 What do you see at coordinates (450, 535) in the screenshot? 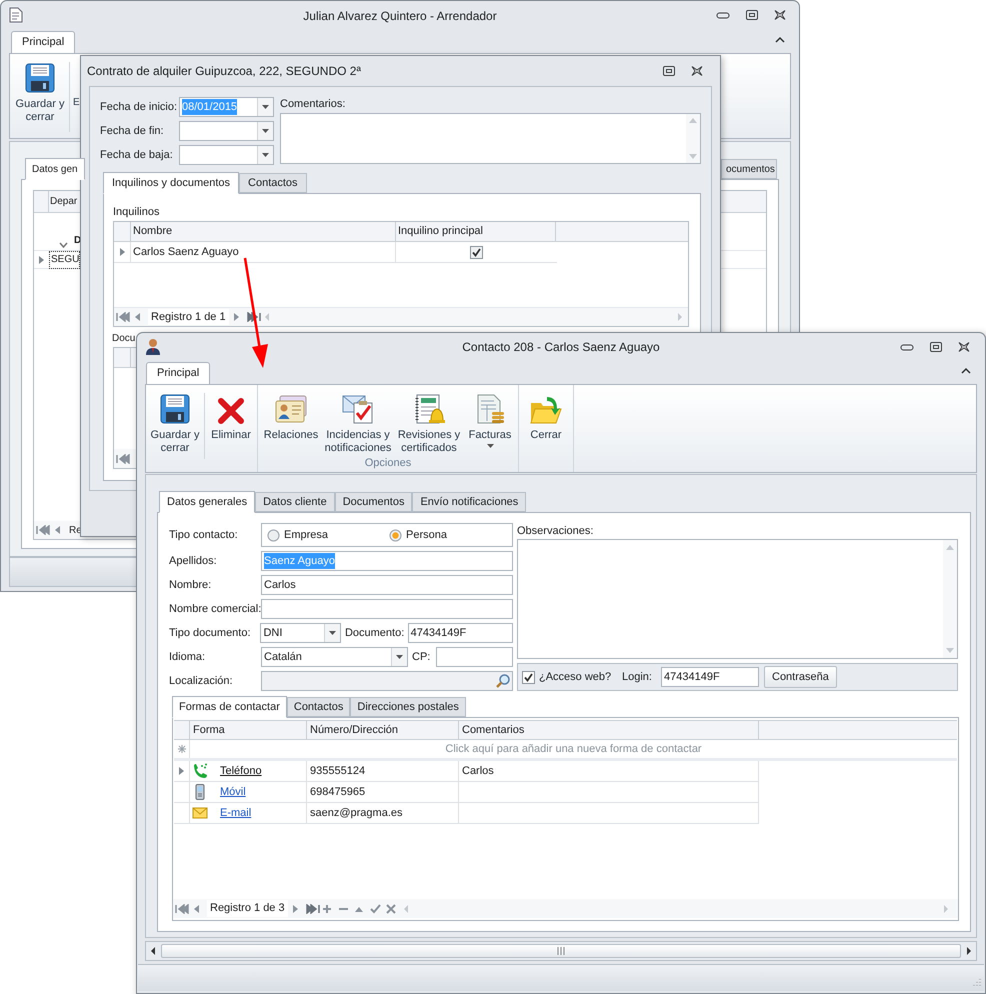
I see `radio-button: Persona` at bounding box center [450, 535].